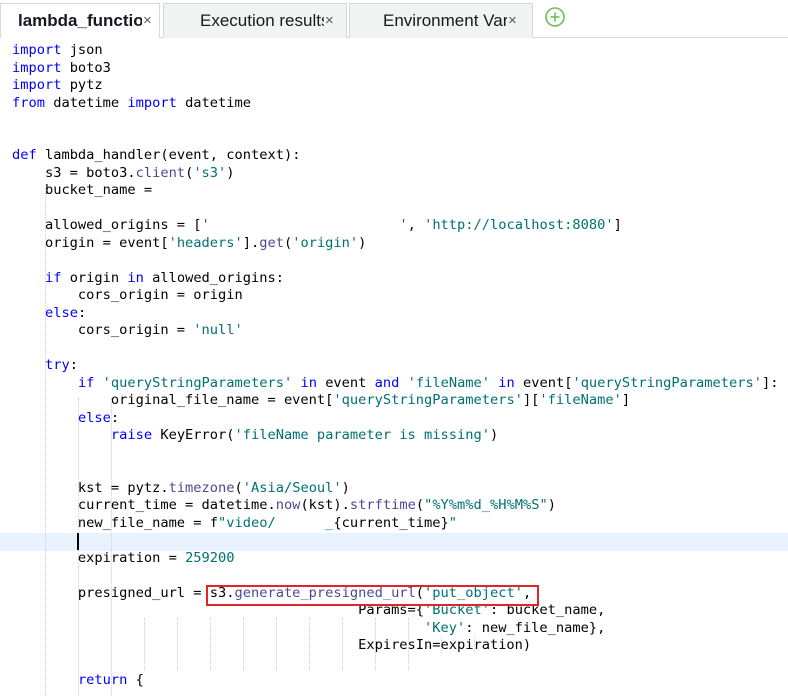  I want to click on code-token: origin = event[, so click(90, 242).